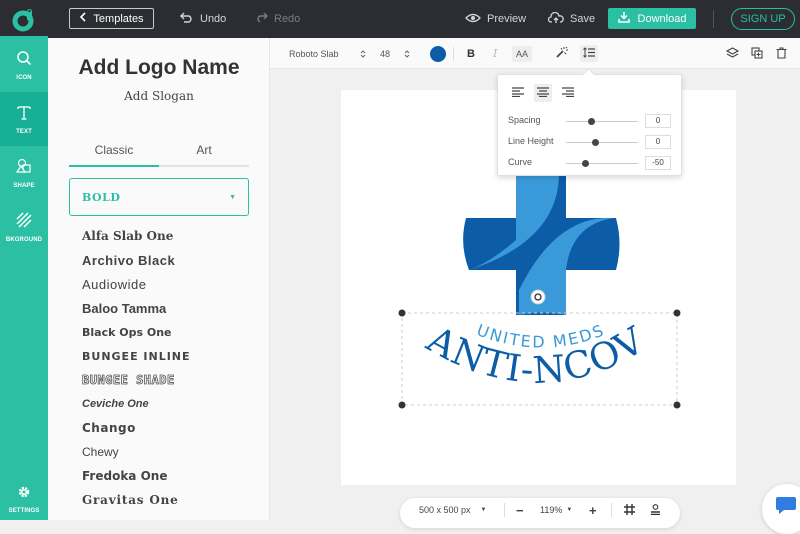 The height and width of the screenshot is (534, 800). What do you see at coordinates (136, 476) in the screenshot?
I see `font-item: Fredoka One` at bounding box center [136, 476].